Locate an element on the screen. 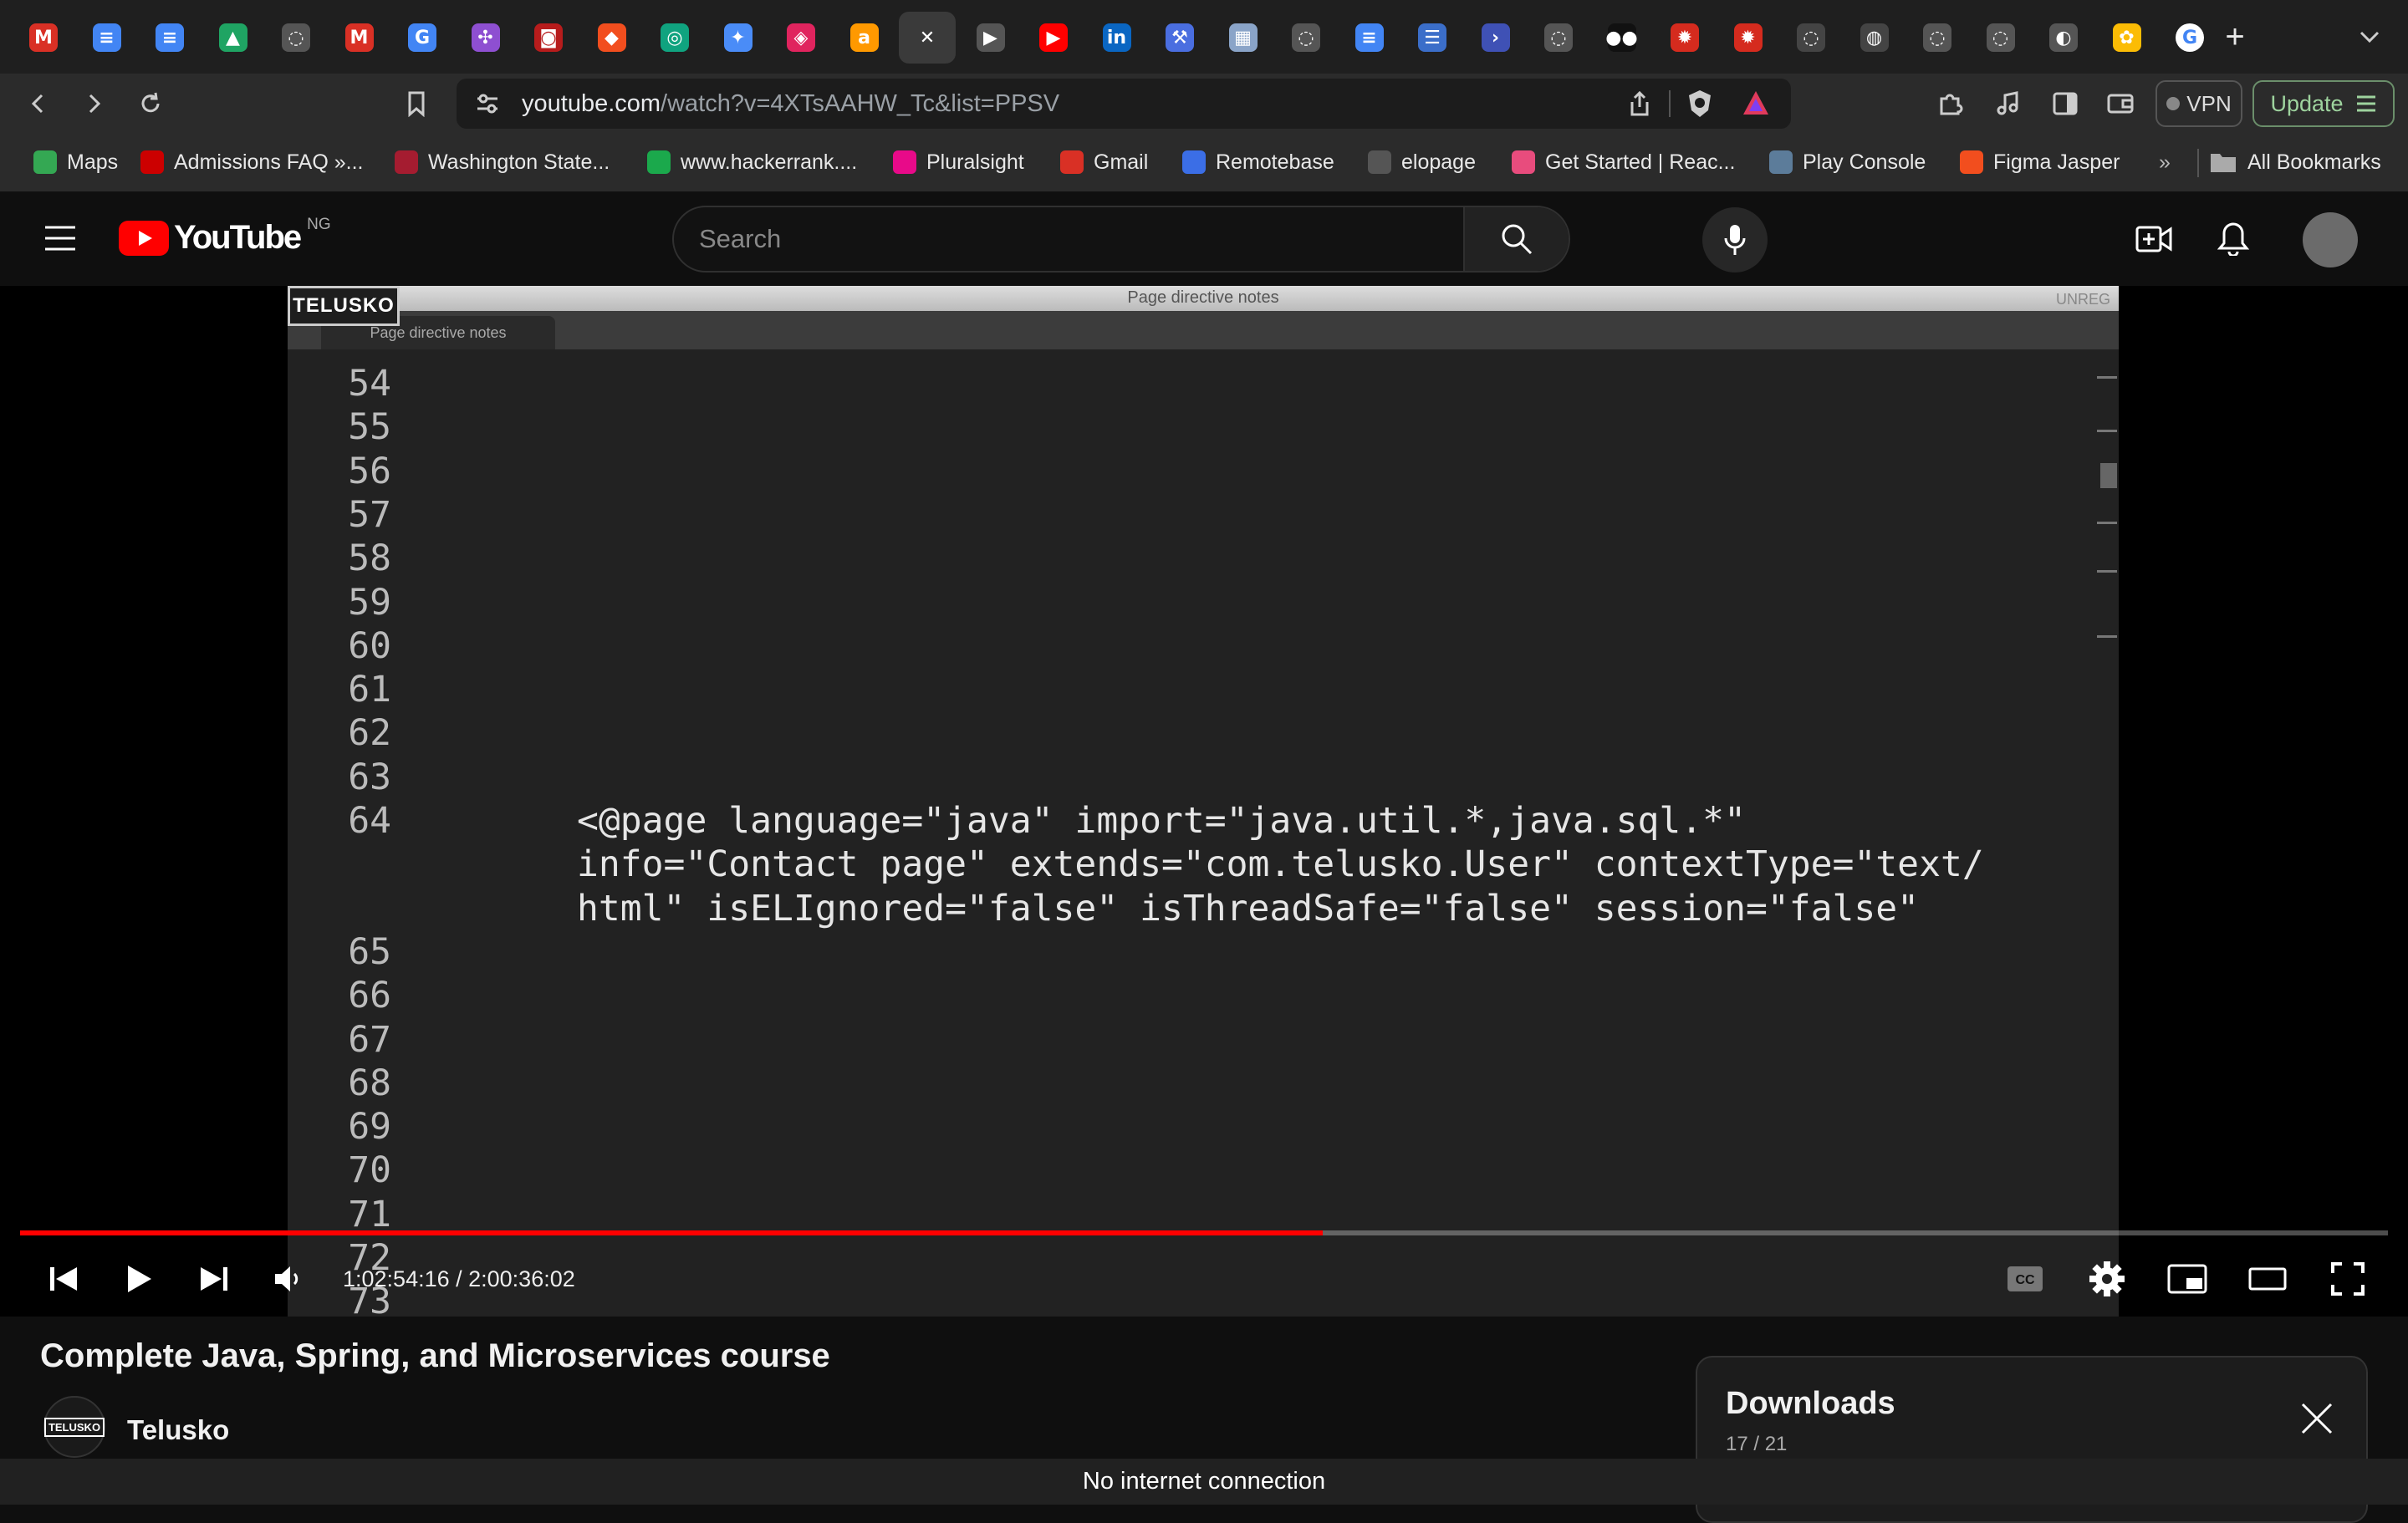 This screenshot has width=2408, height=1523. bookmark-item: Gmail is located at coordinates (1104, 162).